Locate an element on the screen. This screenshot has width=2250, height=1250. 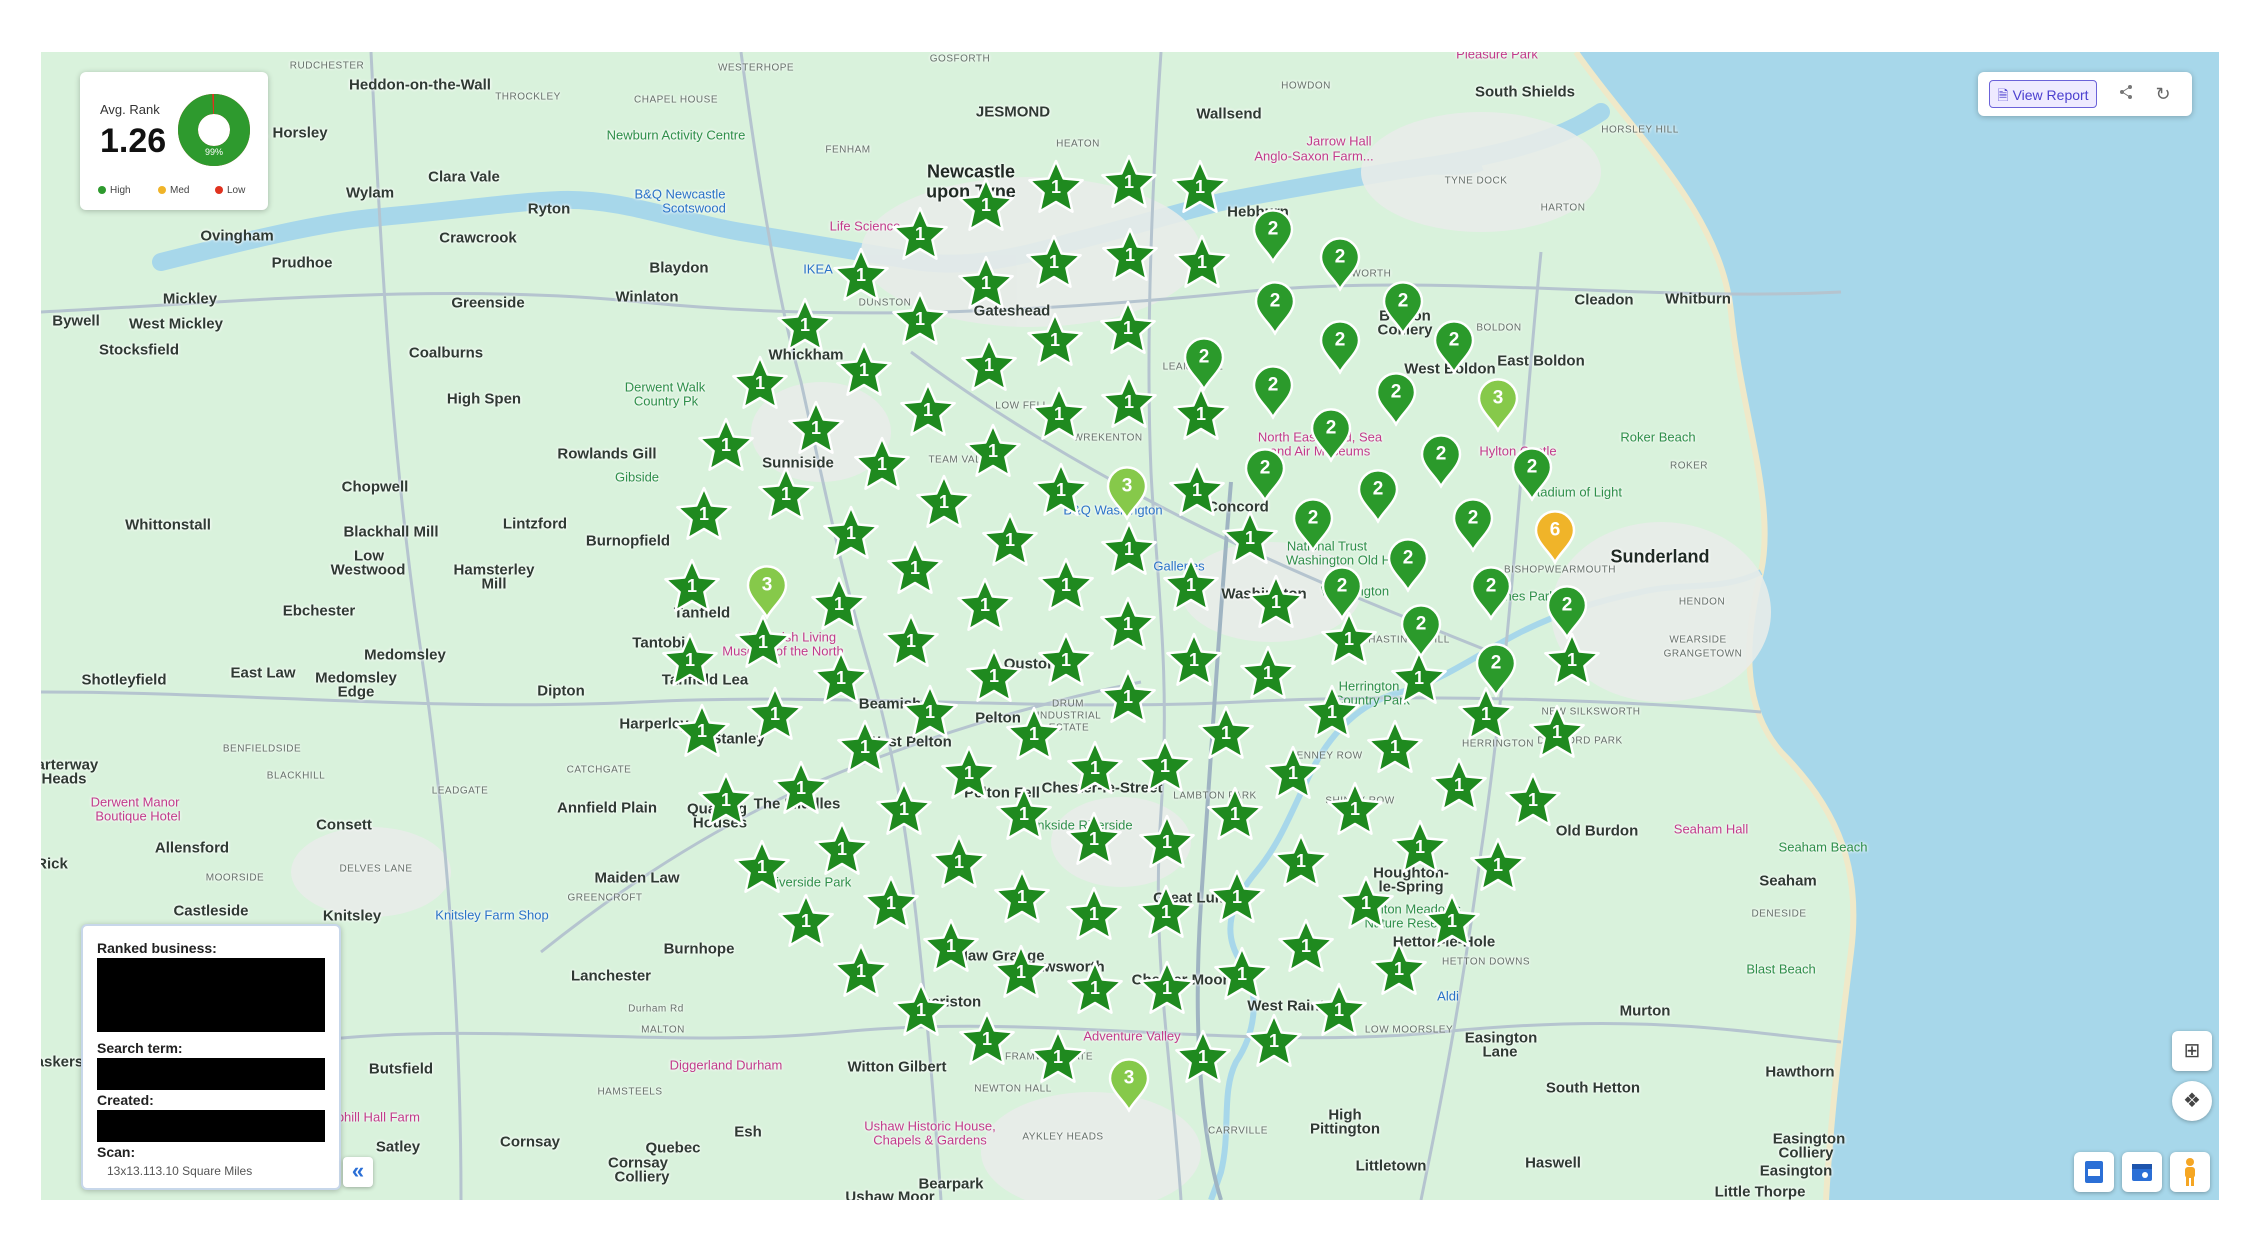
view-report-button: 🗎 View Report is located at coordinates (2043, 94).